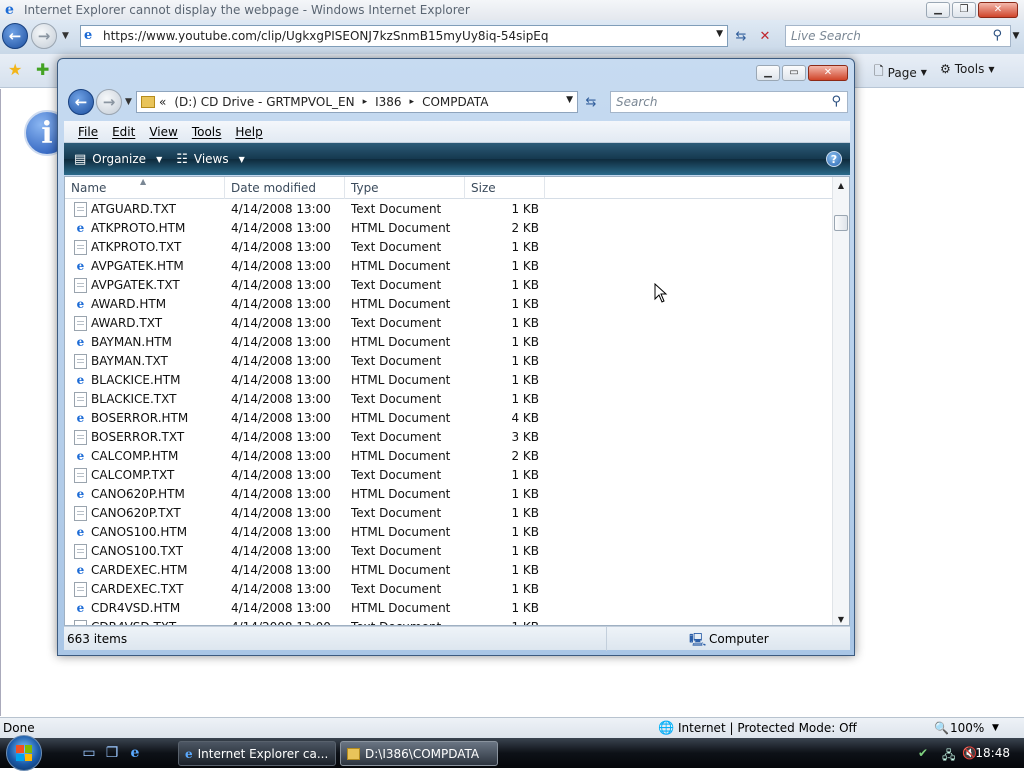 This screenshot has height=771, width=1024. Describe the element at coordinates (729, 102) in the screenshot. I see `explorer-search-input: Search ⚲` at that location.